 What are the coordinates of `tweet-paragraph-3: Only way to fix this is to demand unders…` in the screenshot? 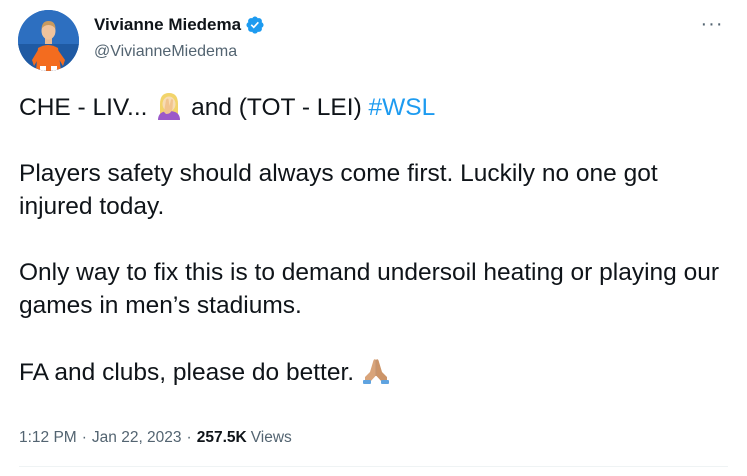 It's located at (369, 289).